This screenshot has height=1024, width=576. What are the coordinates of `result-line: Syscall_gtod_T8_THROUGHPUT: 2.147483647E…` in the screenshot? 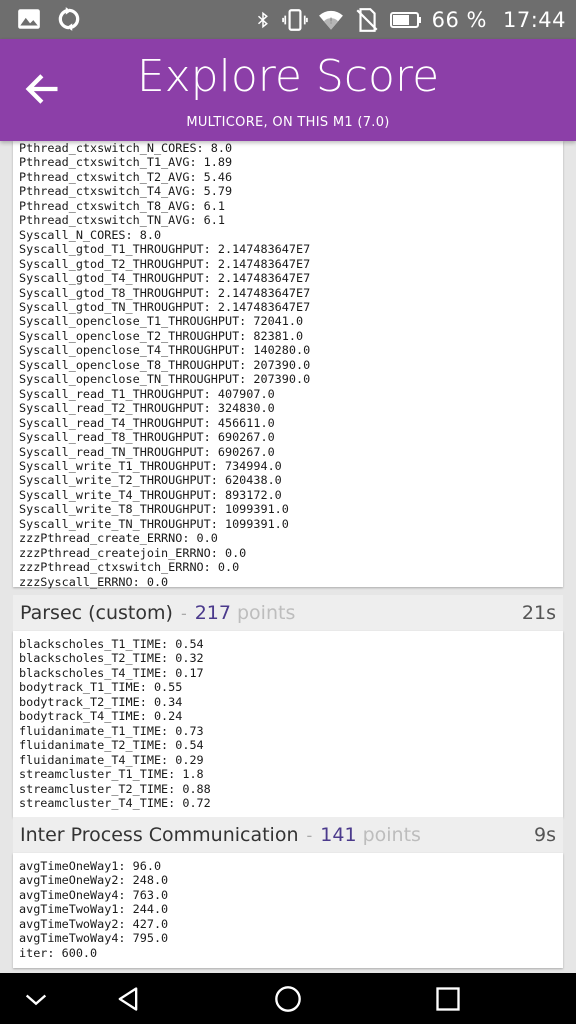 It's located at (165, 292).